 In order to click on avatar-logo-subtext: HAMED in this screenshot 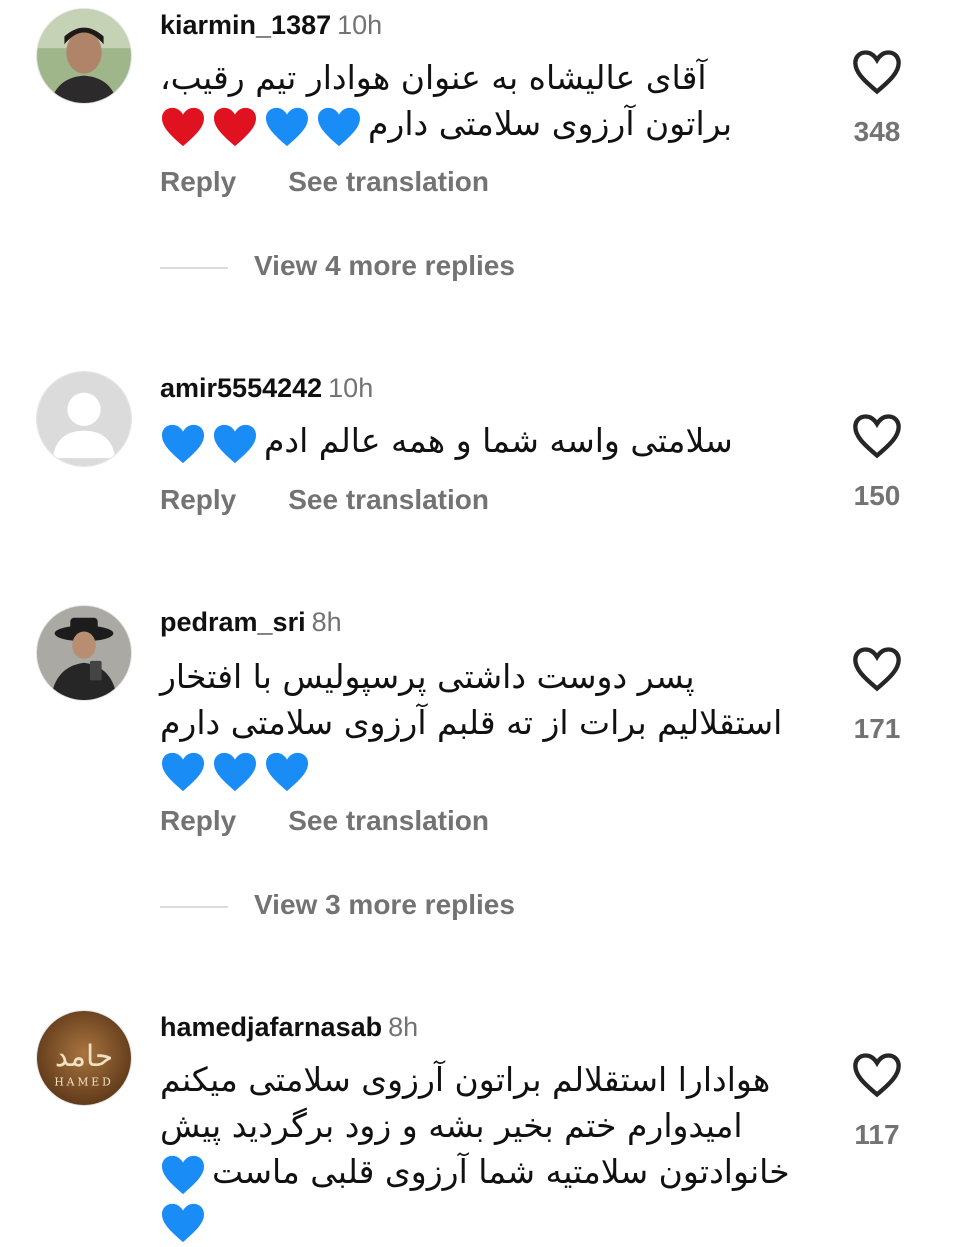, I will do `click(83, 1081)`.